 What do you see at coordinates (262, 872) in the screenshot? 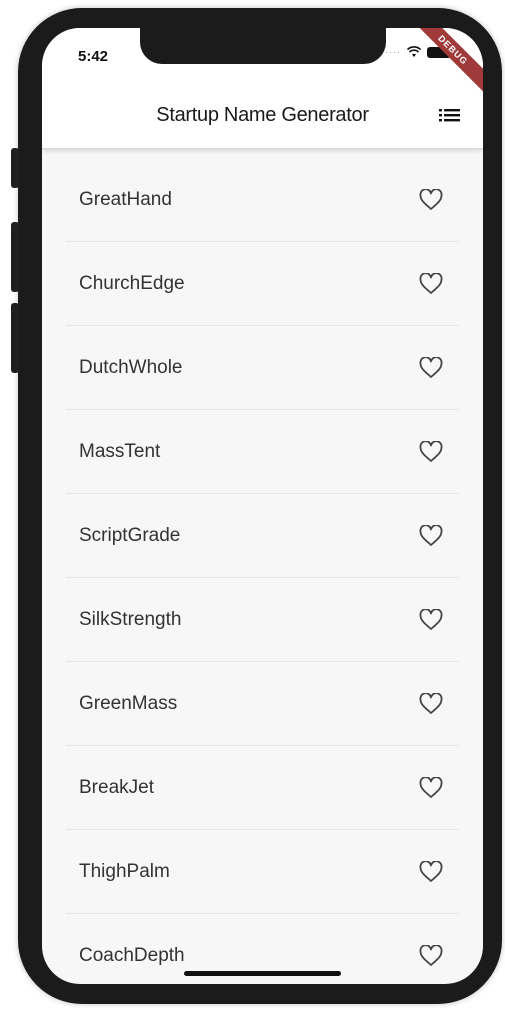
I see `list-item: ThighPalm` at bounding box center [262, 872].